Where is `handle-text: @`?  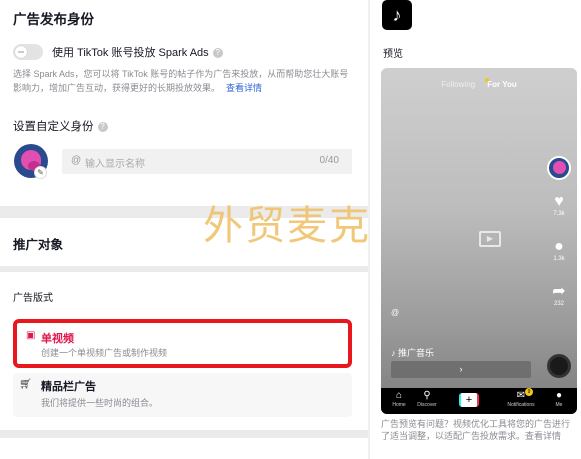 handle-text: @ is located at coordinates (395, 312).